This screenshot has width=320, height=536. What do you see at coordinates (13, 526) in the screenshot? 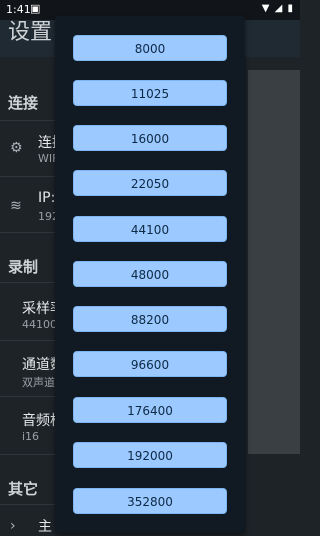
I see `chevron-icon: ›` at bounding box center [13, 526].